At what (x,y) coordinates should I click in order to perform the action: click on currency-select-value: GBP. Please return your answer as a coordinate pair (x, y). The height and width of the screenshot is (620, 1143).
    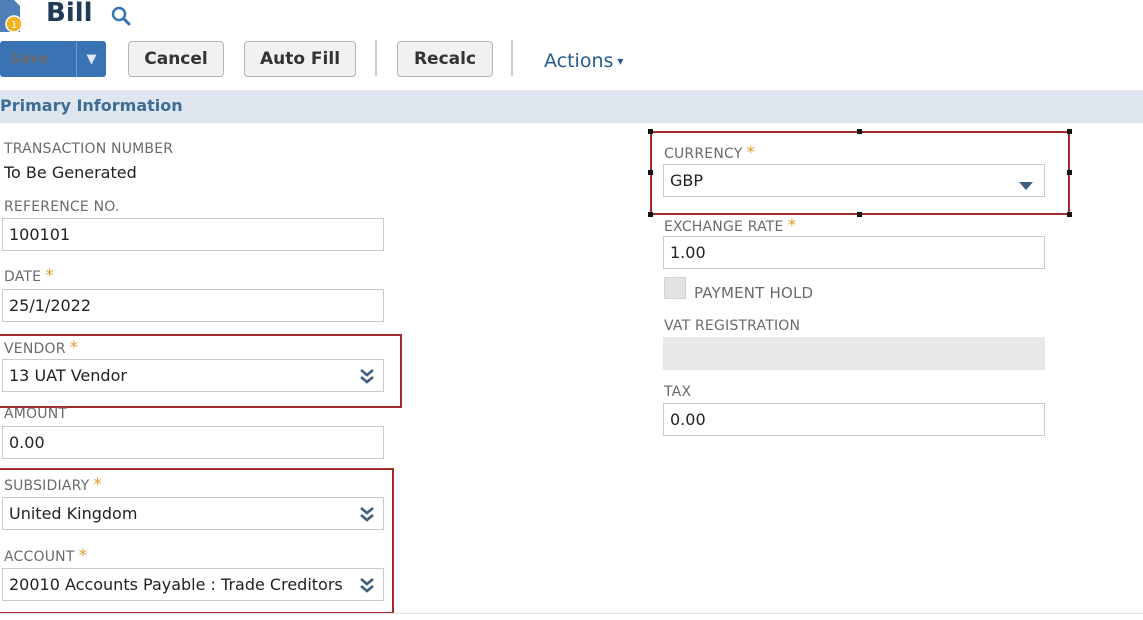
    Looking at the image, I should click on (687, 180).